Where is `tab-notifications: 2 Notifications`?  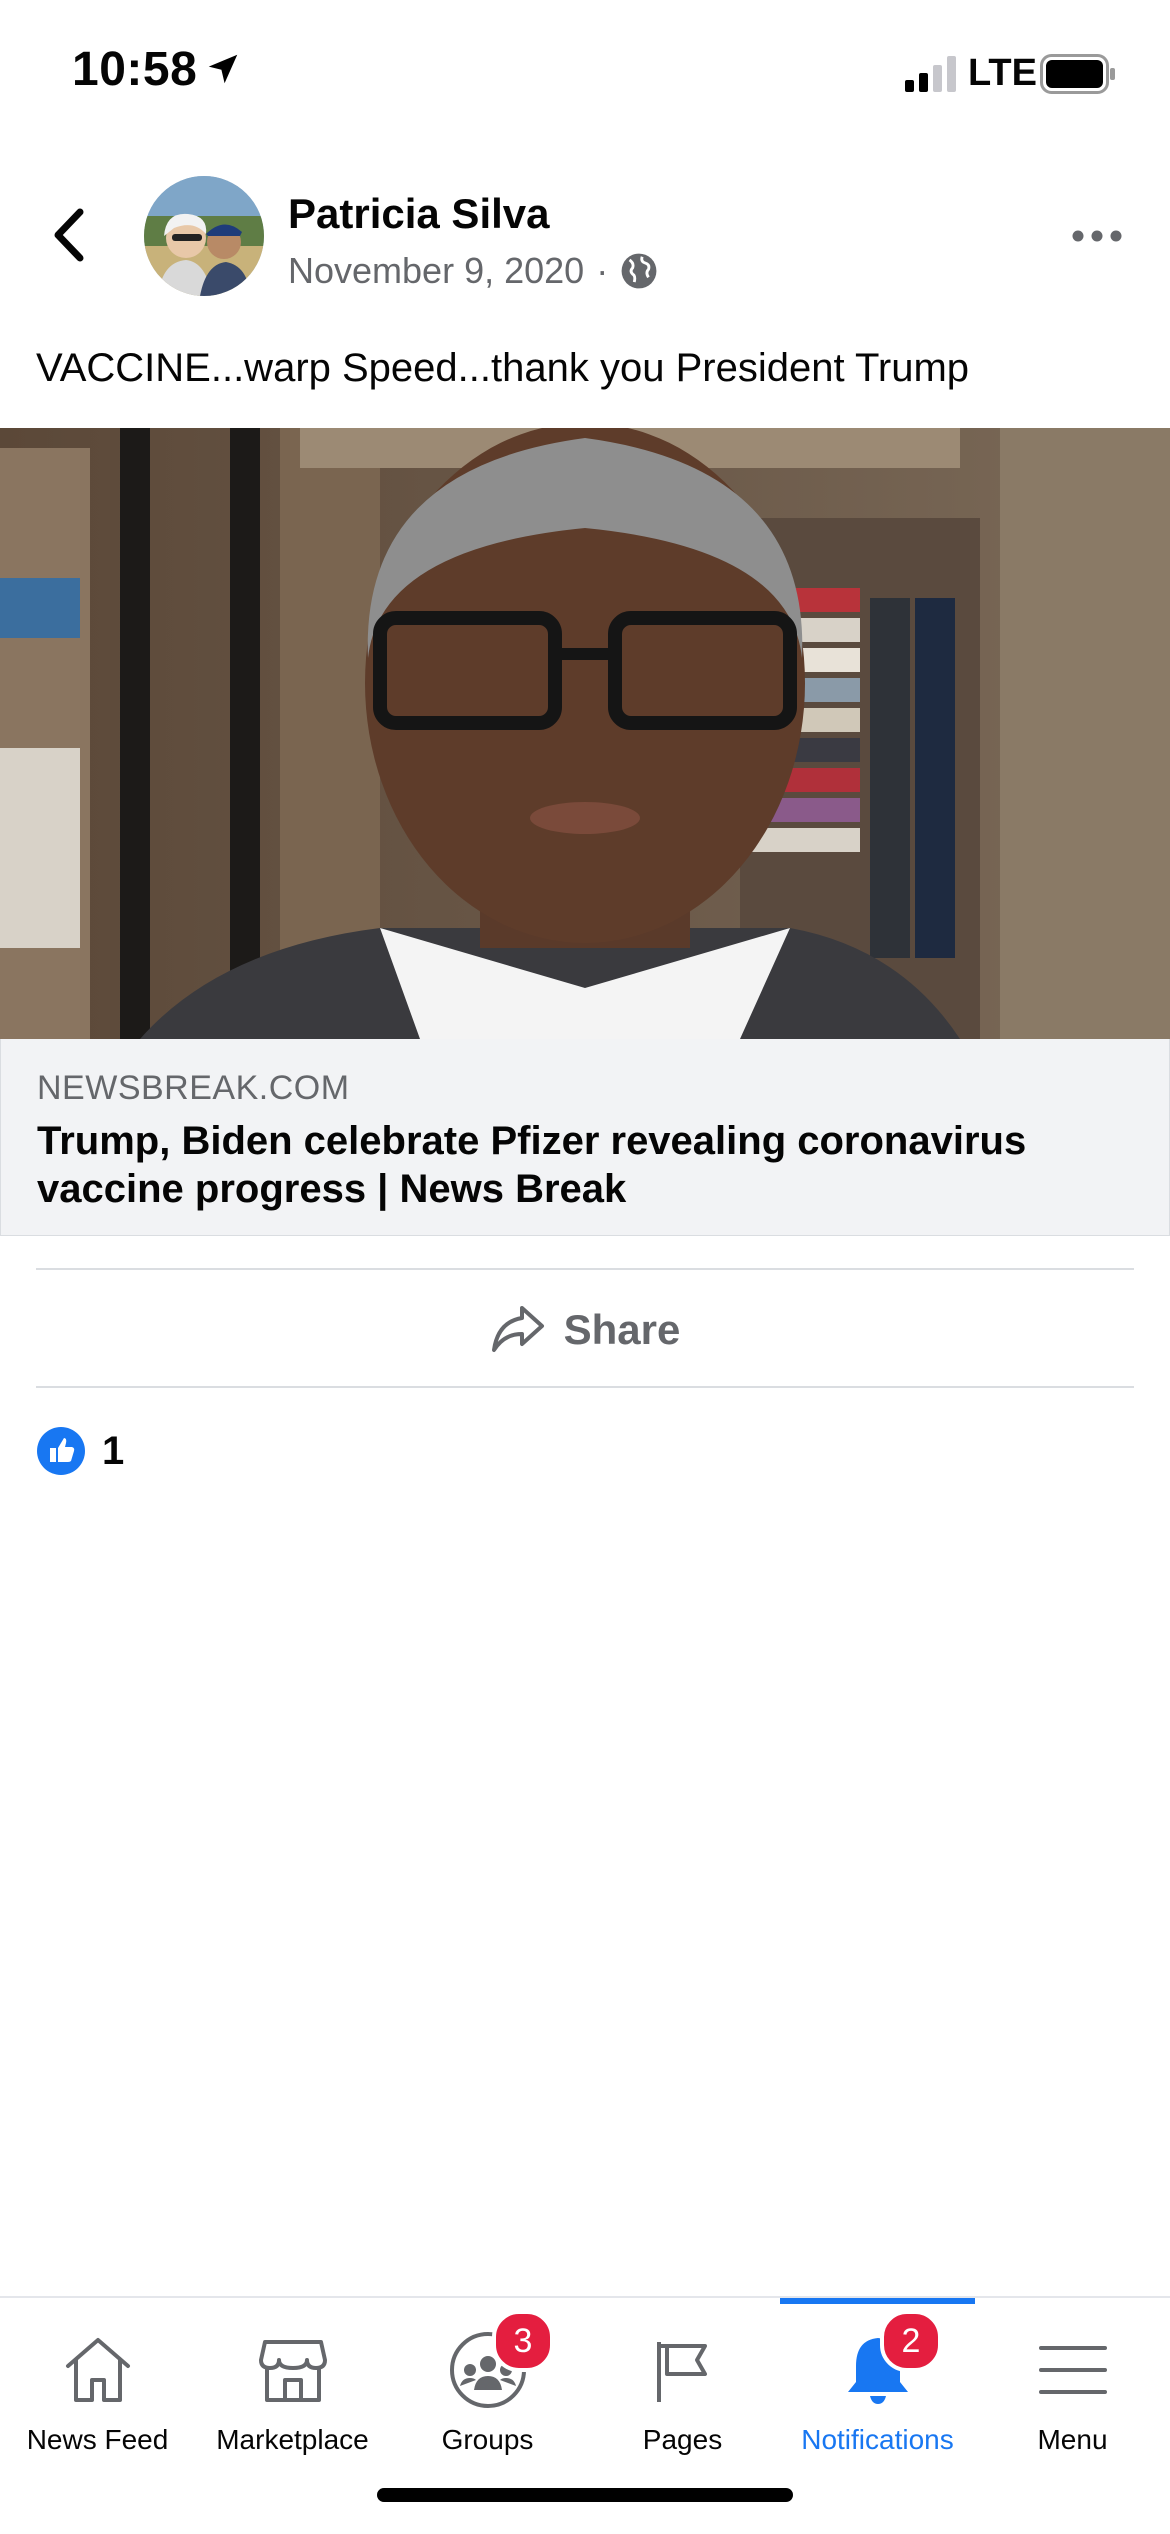 tab-notifications: 2 Notifications is located at coordinates (877, 2388).